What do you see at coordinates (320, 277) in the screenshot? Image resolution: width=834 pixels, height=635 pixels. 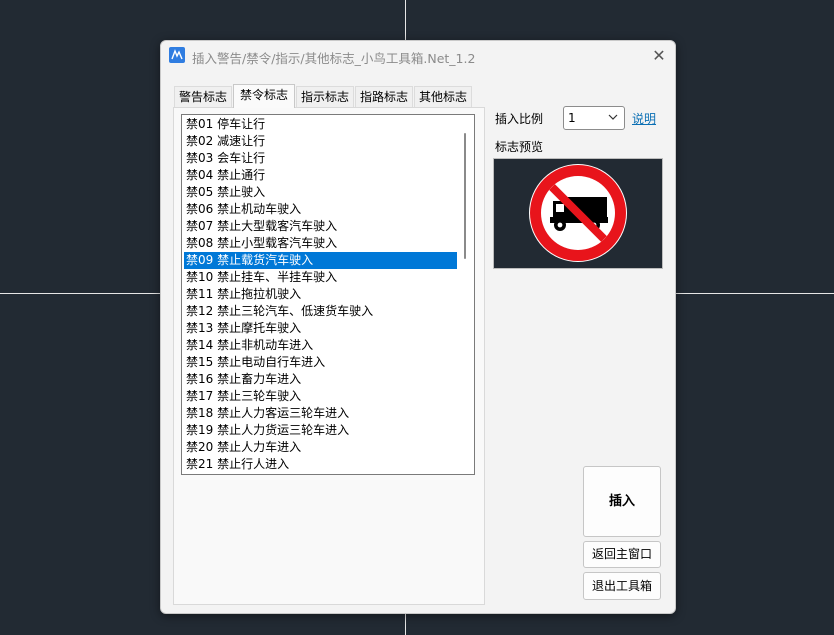 I see `sign-list-item: 禁10 禁止挂车、半挂车驶入` at bounding box center [320, 277].